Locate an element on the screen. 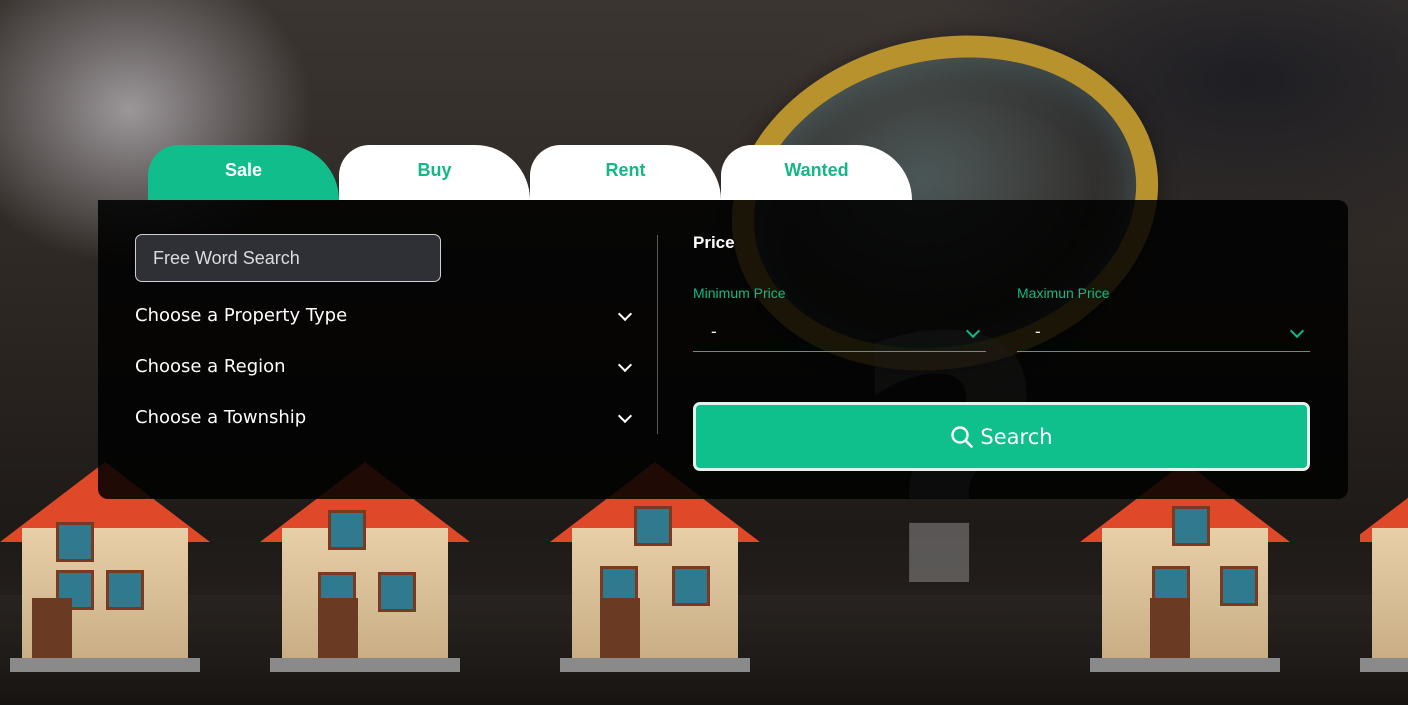 This screenshot has height=705, width=1408. maximum-price-label: Maximun Price is located at coordinates (1063, 293).